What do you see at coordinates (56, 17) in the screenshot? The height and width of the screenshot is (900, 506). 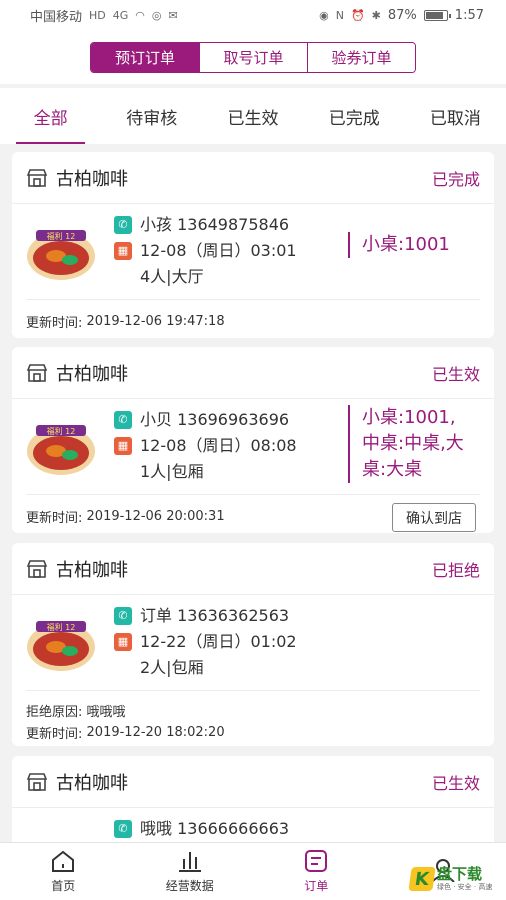 I see `carrier-label: 中国移动` at bounding box center [56, 17].